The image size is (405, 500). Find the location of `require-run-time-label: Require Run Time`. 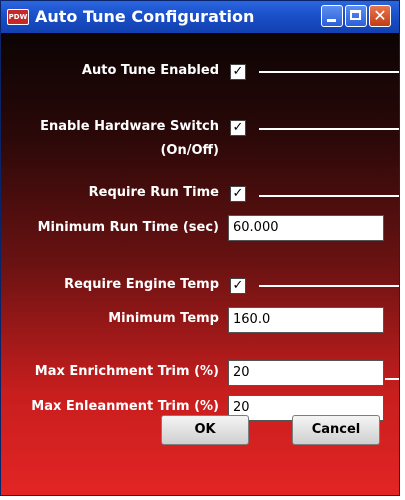

require-run-time-label: Require Run Time is located at coordinates (153, 192).